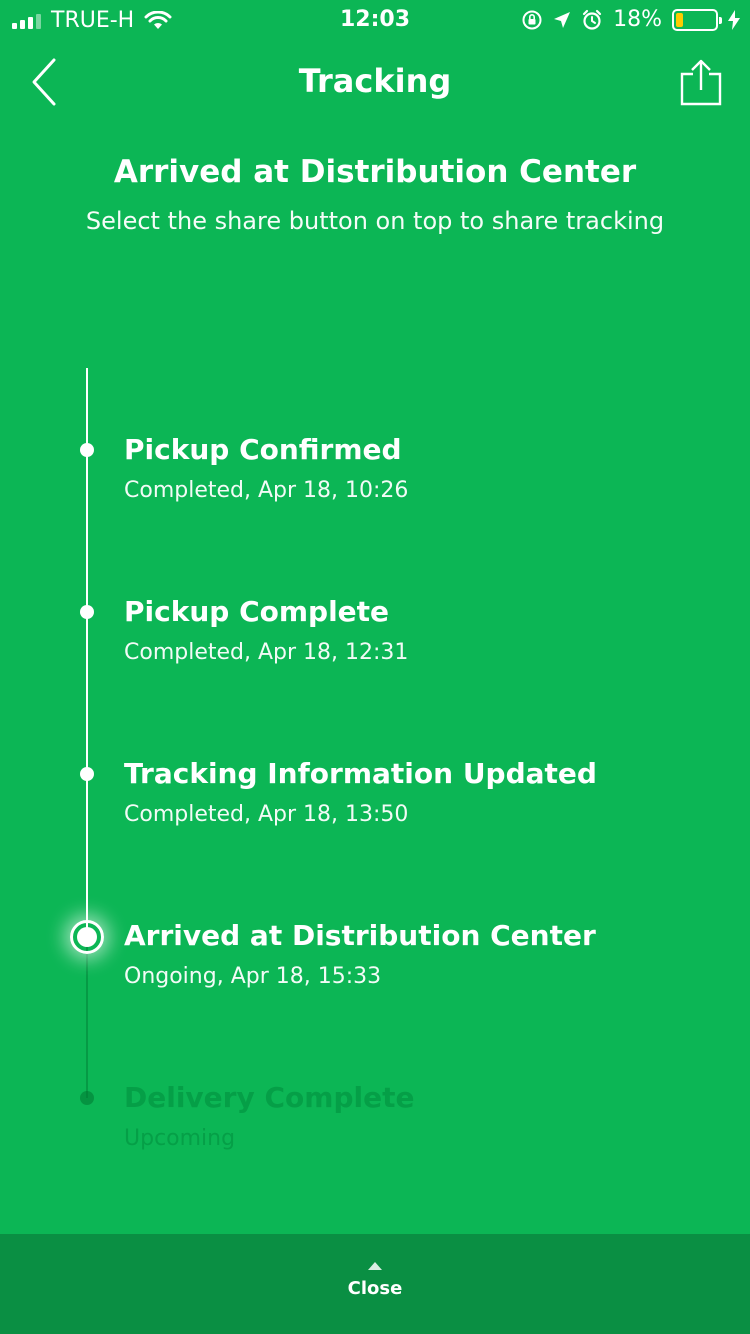 The height and width of the screenshot is (1334, 750). I want to click on step-title: Delivery Complete, so click(269, 1097).